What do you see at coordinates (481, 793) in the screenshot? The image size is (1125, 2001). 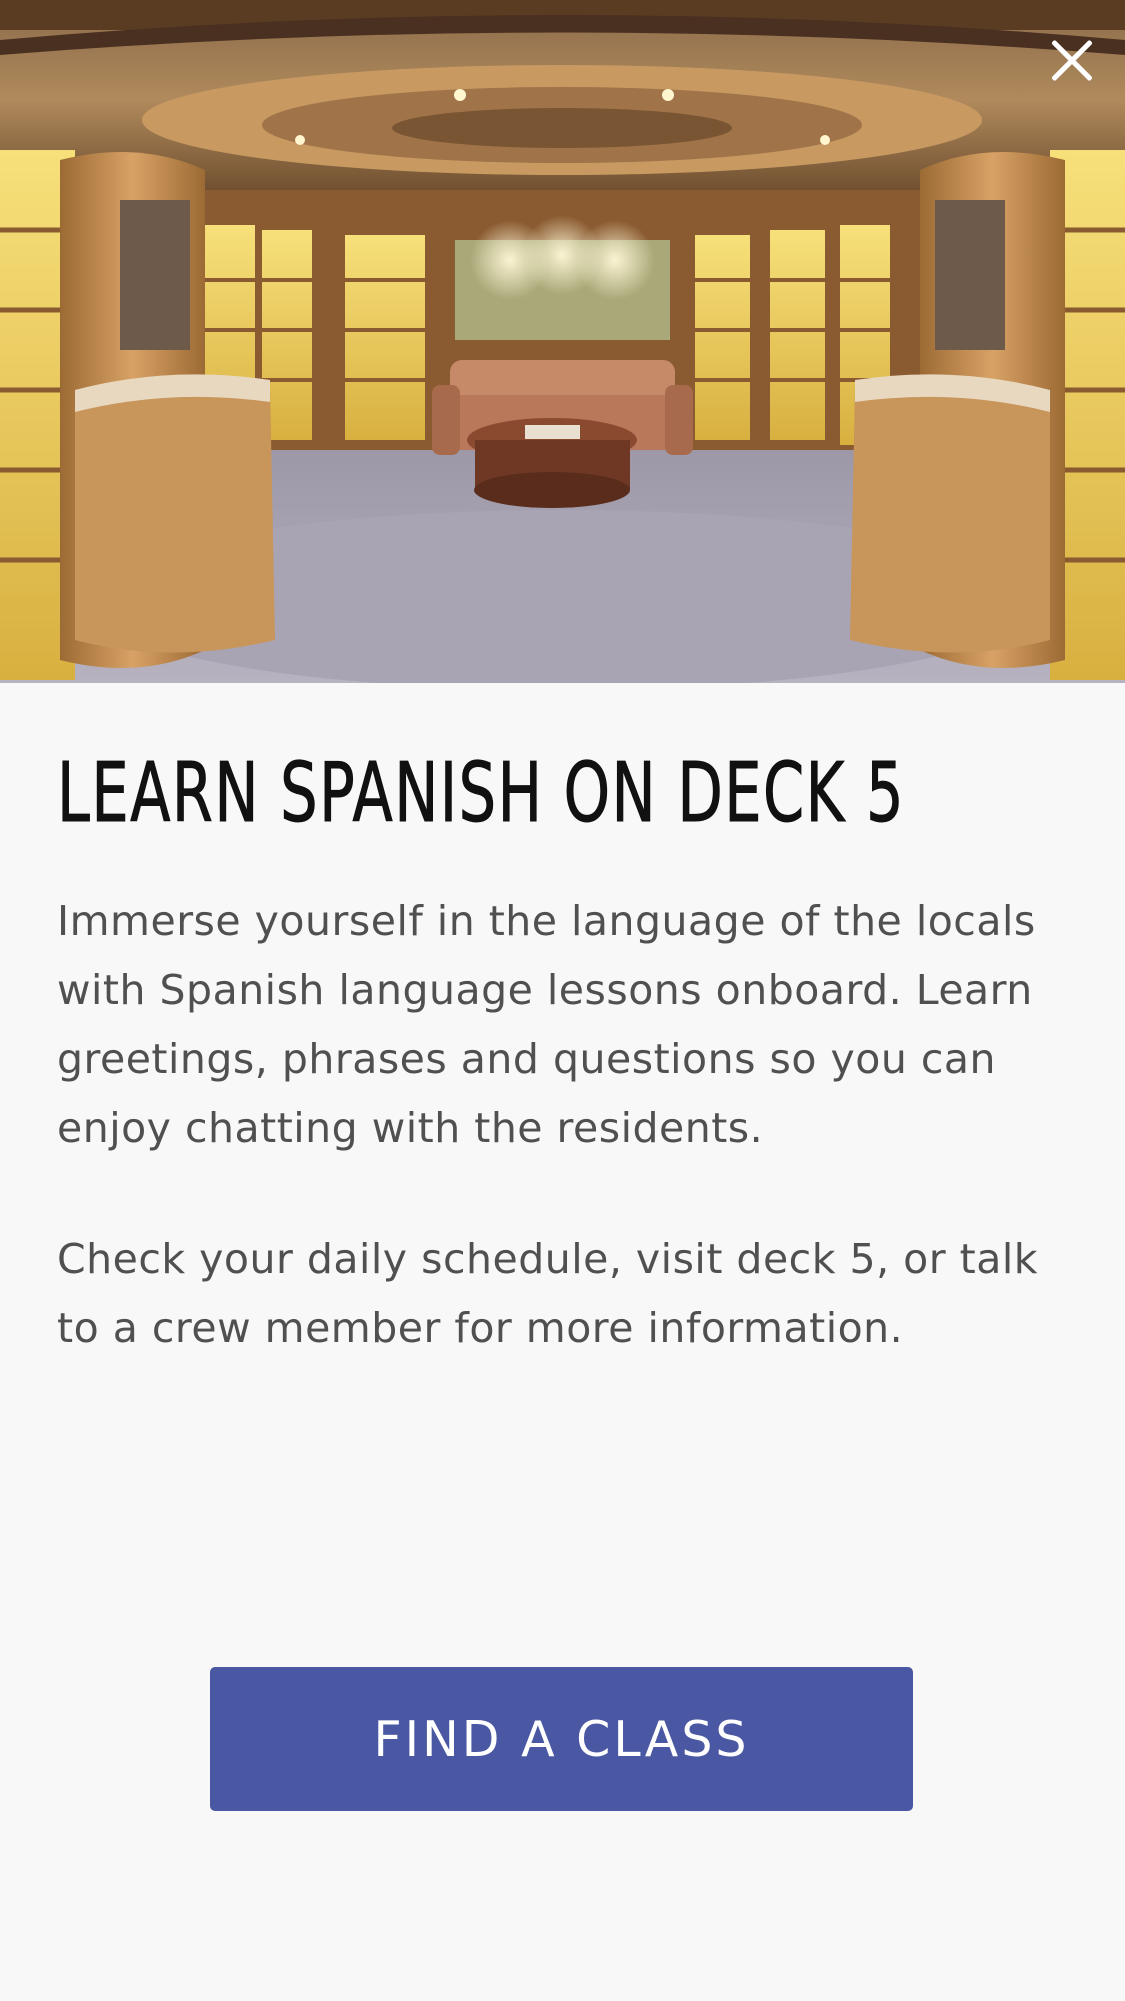 I see `page-title: LEARN SPANISH ON DECK 5` at bounding box center [481, 793].